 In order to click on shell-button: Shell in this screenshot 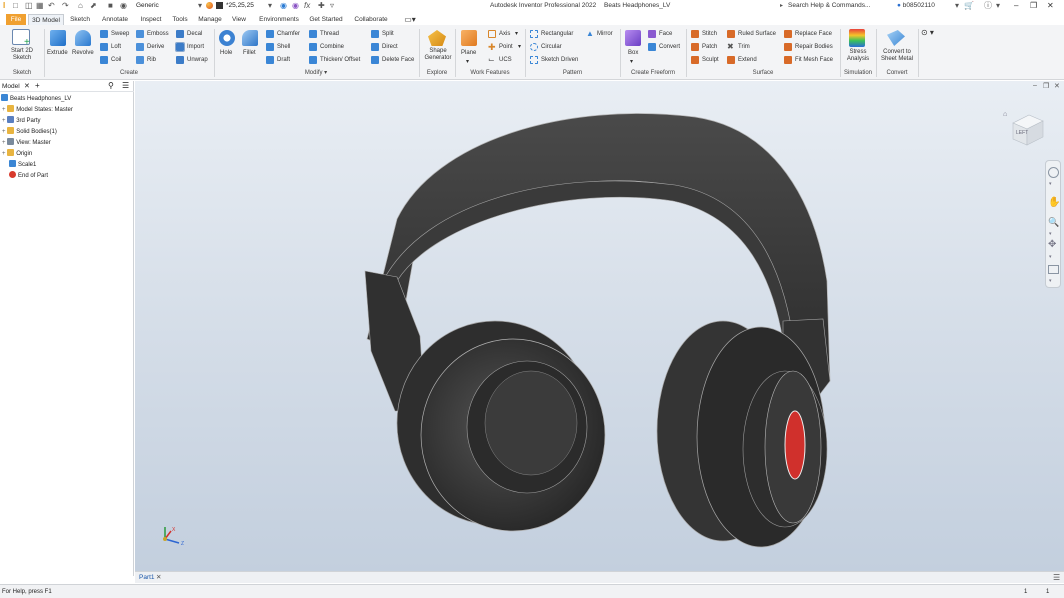, I will do `click(283, 47)`.